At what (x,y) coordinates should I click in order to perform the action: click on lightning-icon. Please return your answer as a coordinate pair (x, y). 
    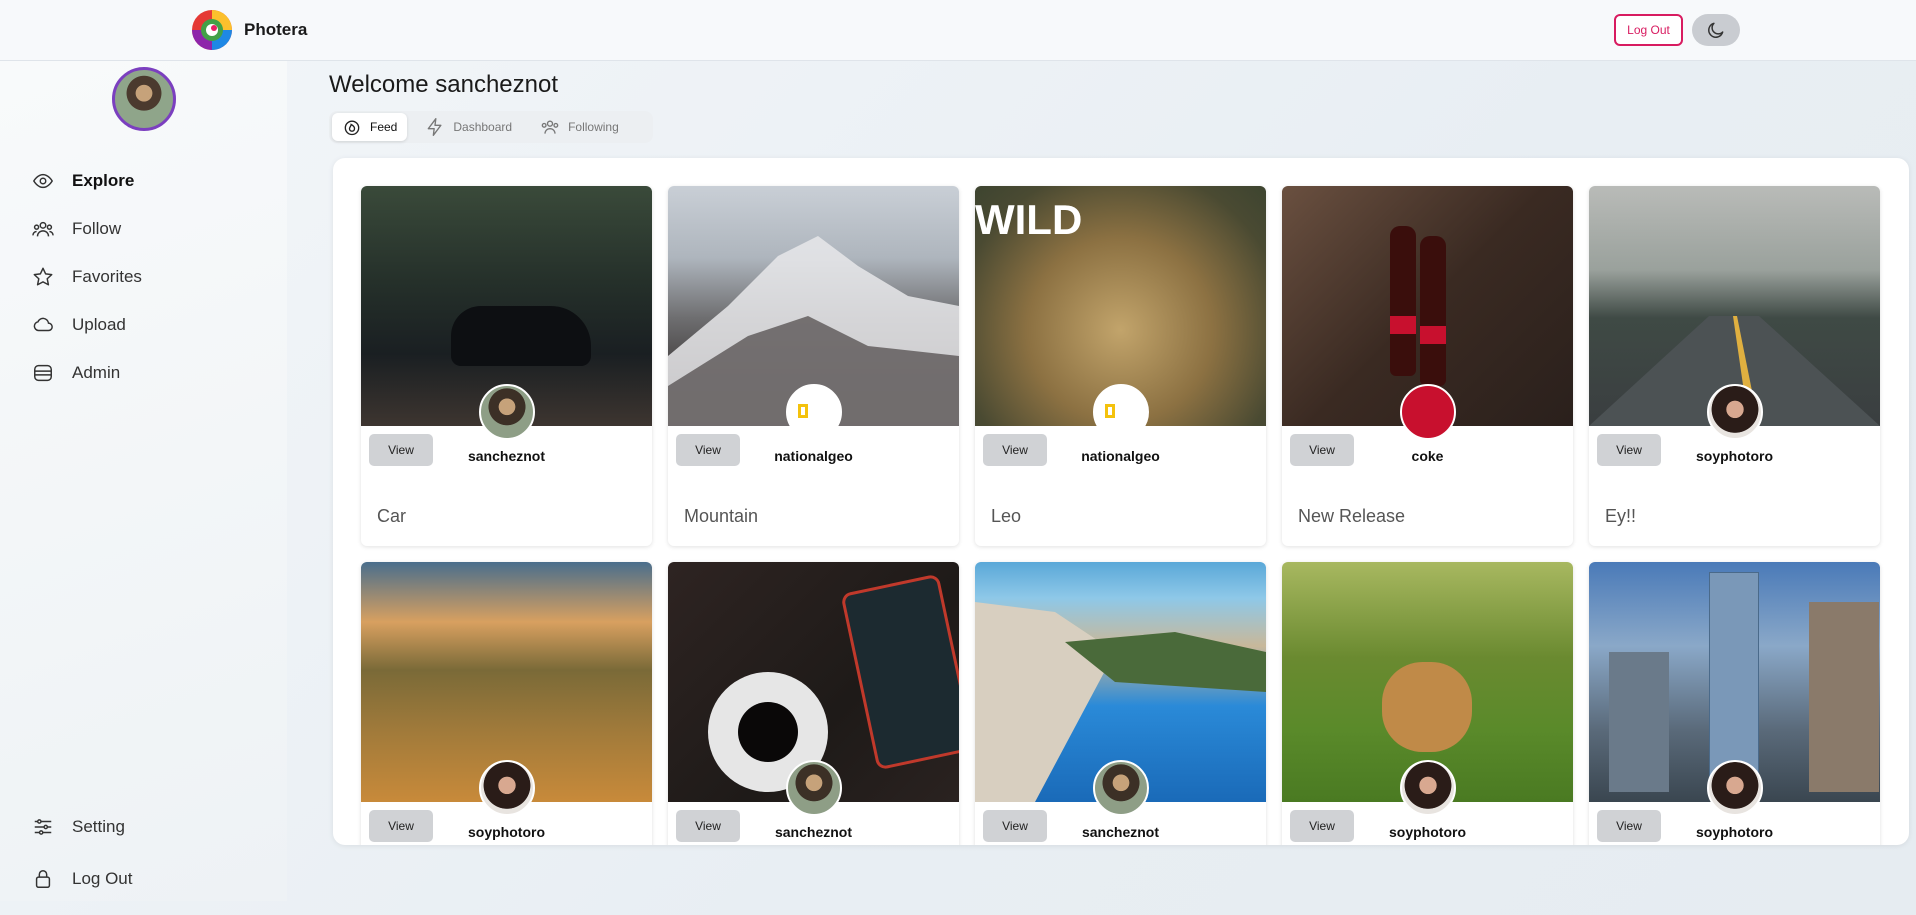
    Looking at the image, I should click on (435, 127).